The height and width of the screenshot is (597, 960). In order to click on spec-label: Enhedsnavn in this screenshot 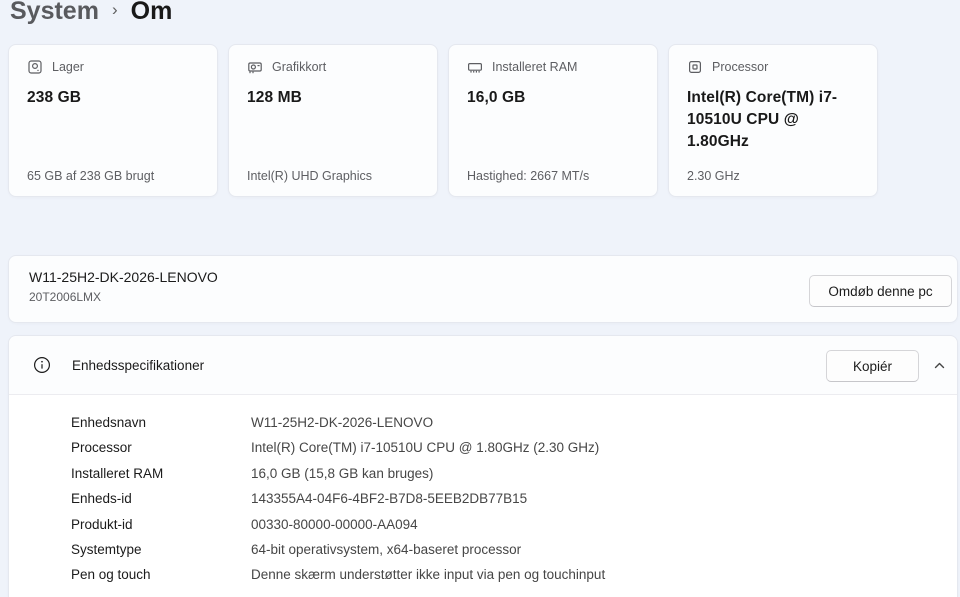, I will do `click(109, 422)`.